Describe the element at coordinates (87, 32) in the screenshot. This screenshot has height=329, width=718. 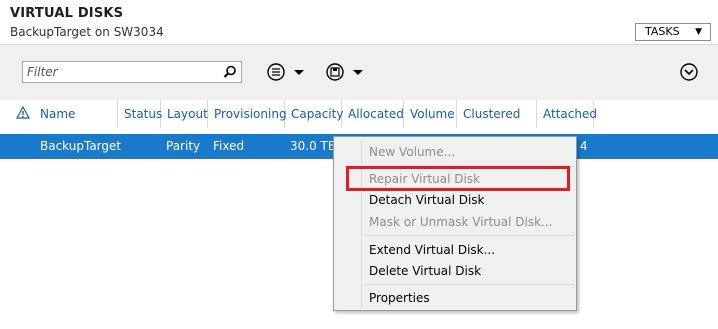
I see `panel-subtitle: BackupTarget on SW3034` at that location.